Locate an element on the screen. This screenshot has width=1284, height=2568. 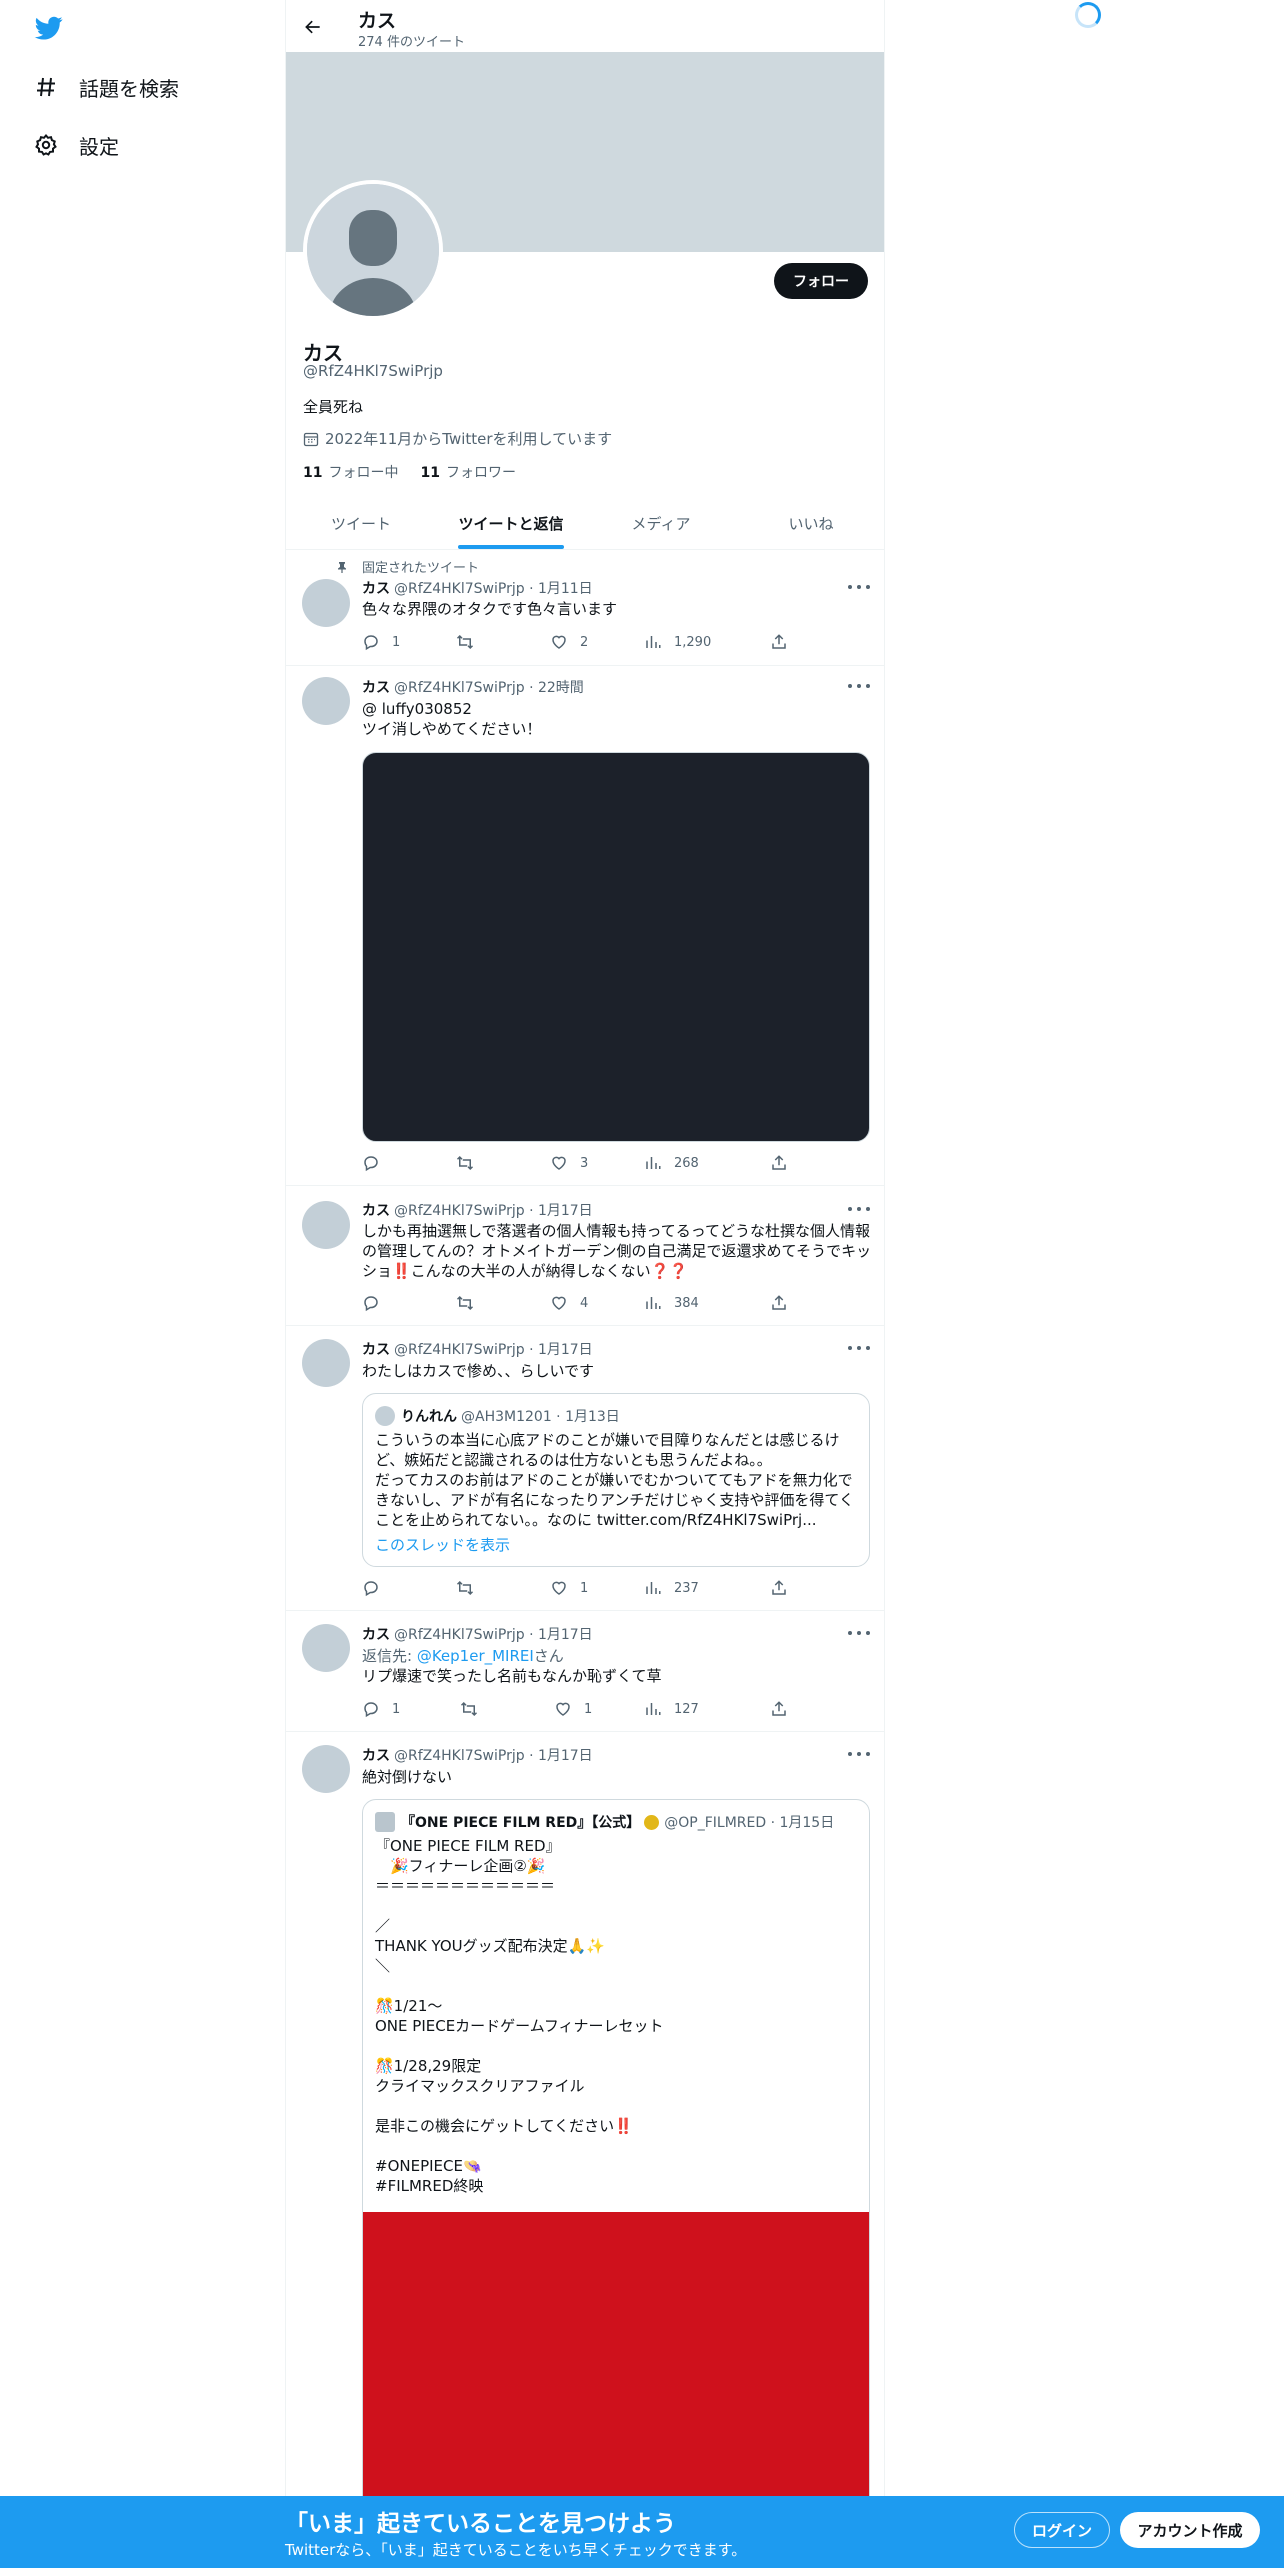
login-button: ログイン is located at coordinates (1062, 2530).